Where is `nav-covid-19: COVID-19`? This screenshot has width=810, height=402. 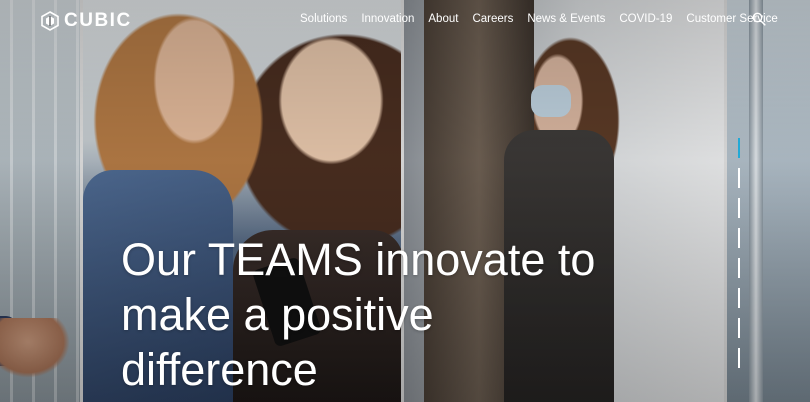 nav-covid-19: COVID-19 is located at coordinates (645, 19).